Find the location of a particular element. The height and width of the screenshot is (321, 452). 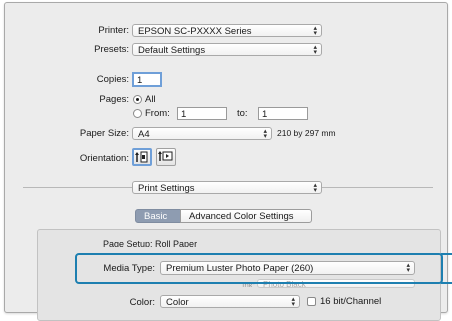

section-popup: Print Settings ▴ ▾ is located at coordinates (227, 187).